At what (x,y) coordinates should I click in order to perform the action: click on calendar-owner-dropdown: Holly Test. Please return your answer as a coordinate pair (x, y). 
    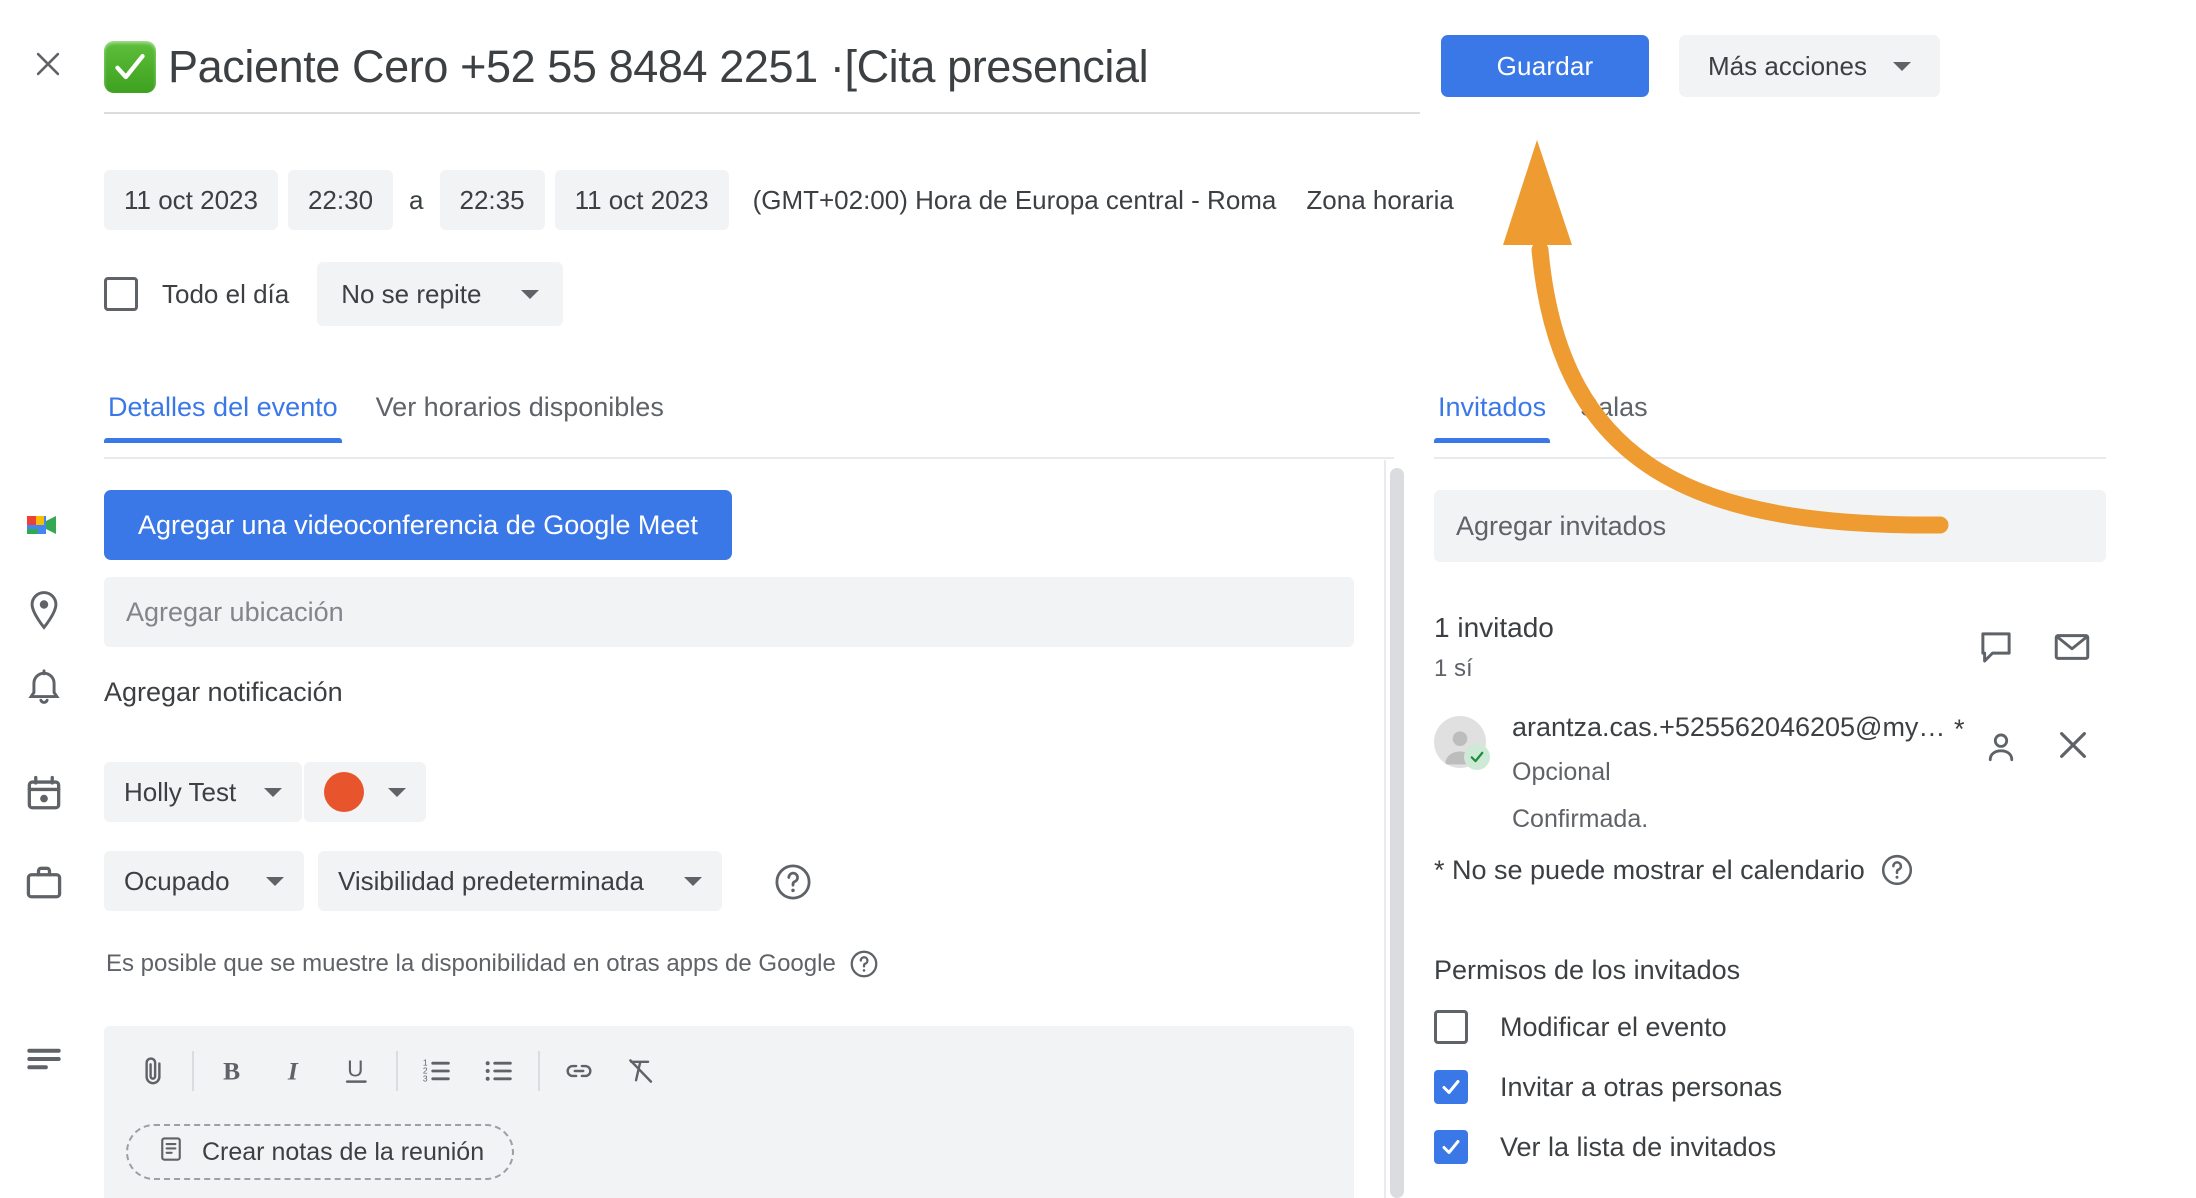
    Looking at the image, I should click on (203, 792).